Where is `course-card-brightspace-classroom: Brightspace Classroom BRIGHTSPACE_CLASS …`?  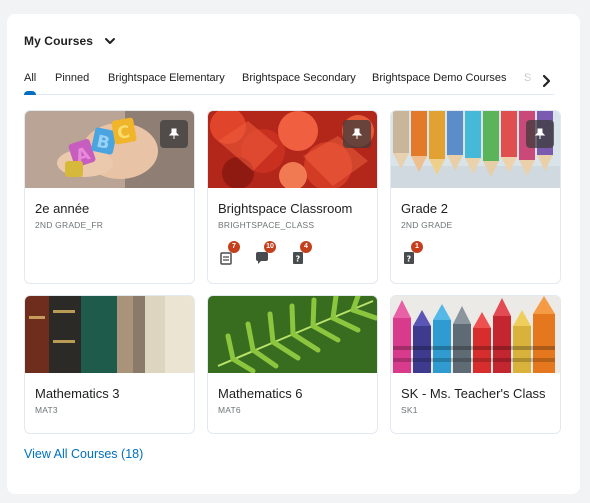 course-card-brightspace-classroom: Brightspace Classroom BRIGHTSPACE_CLASS … is located at coordinates (292, 197).